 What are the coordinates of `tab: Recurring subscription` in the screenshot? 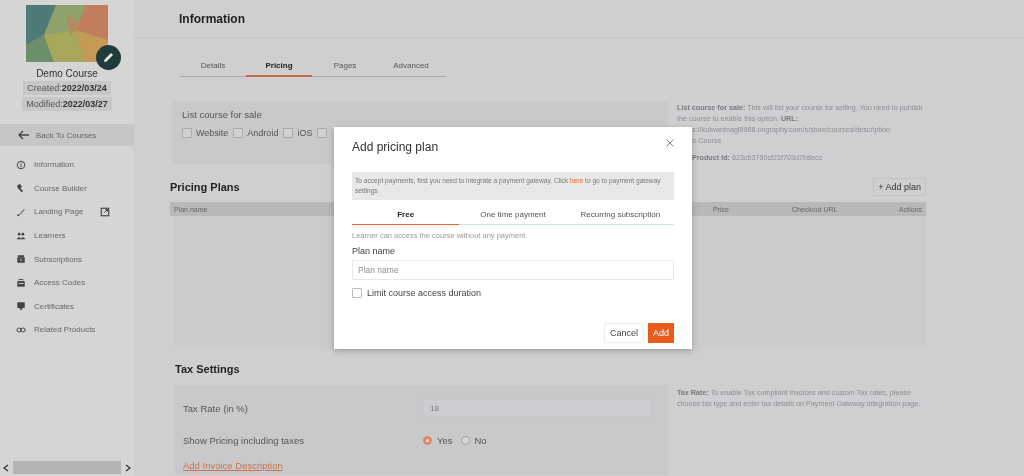 It's located at (620, 216).